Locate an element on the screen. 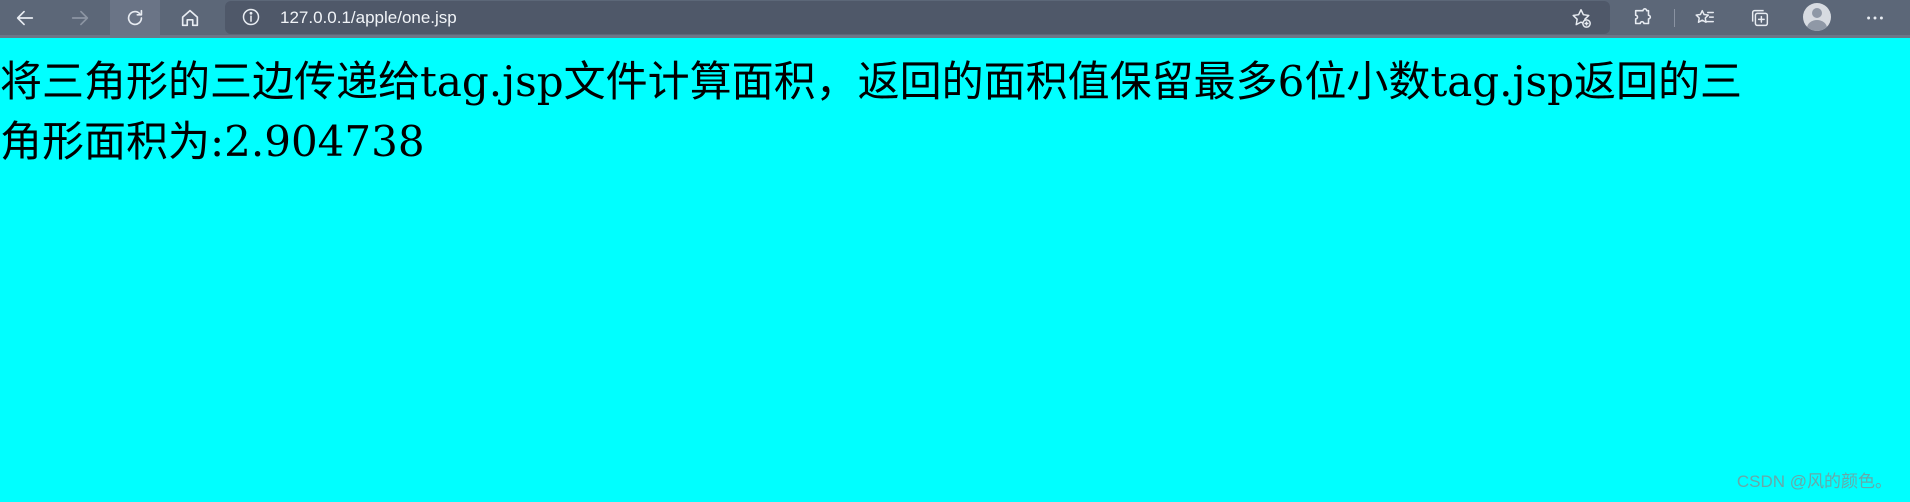 This screenshot has width=1910, height=502. home-button is located at coordinates (190, 17).